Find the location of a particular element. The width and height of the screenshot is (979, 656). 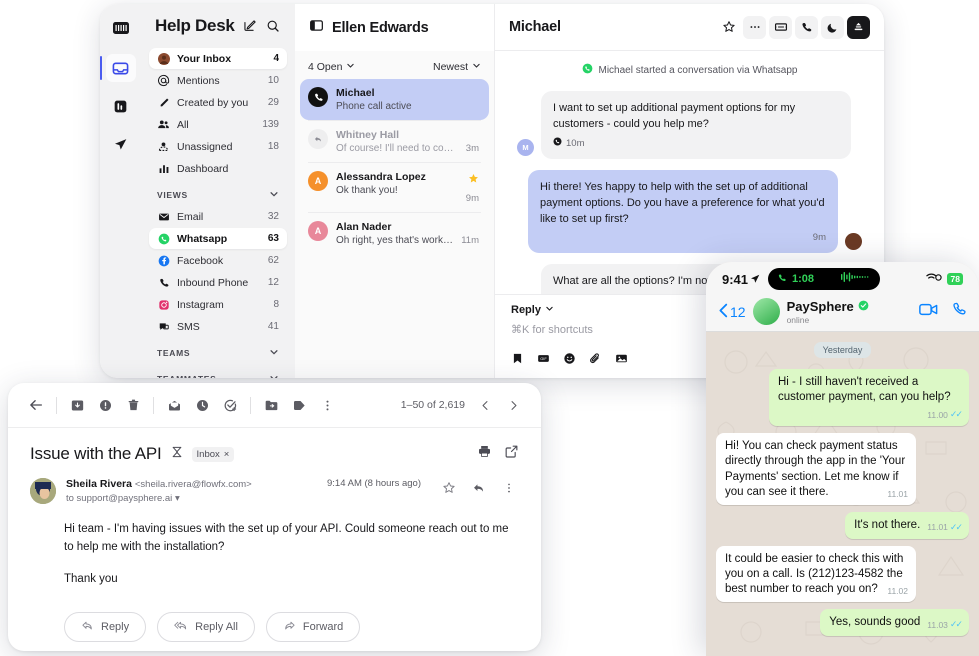

forward-button: Forward is located at coordinates (313, 627).